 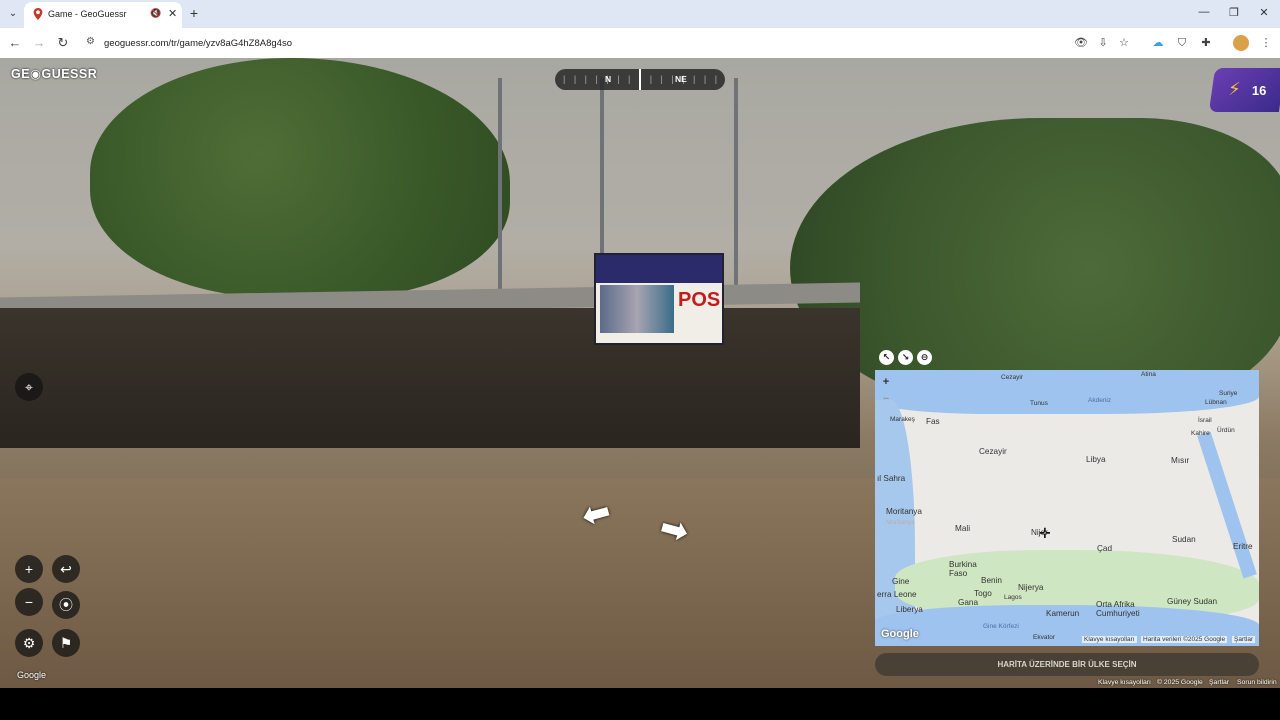 I want to click on shield-extension-icon: ⛉, so click(x=1182, y=43).